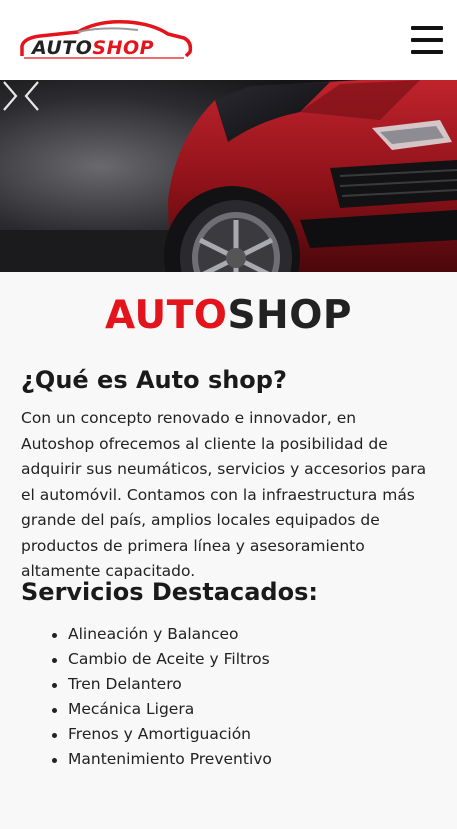 The width and height of the screenshot is (457, 829). Describe the element at coordinates (166, 315) in the screenshot. I see `brand-title-auto: AUTO` at that location.